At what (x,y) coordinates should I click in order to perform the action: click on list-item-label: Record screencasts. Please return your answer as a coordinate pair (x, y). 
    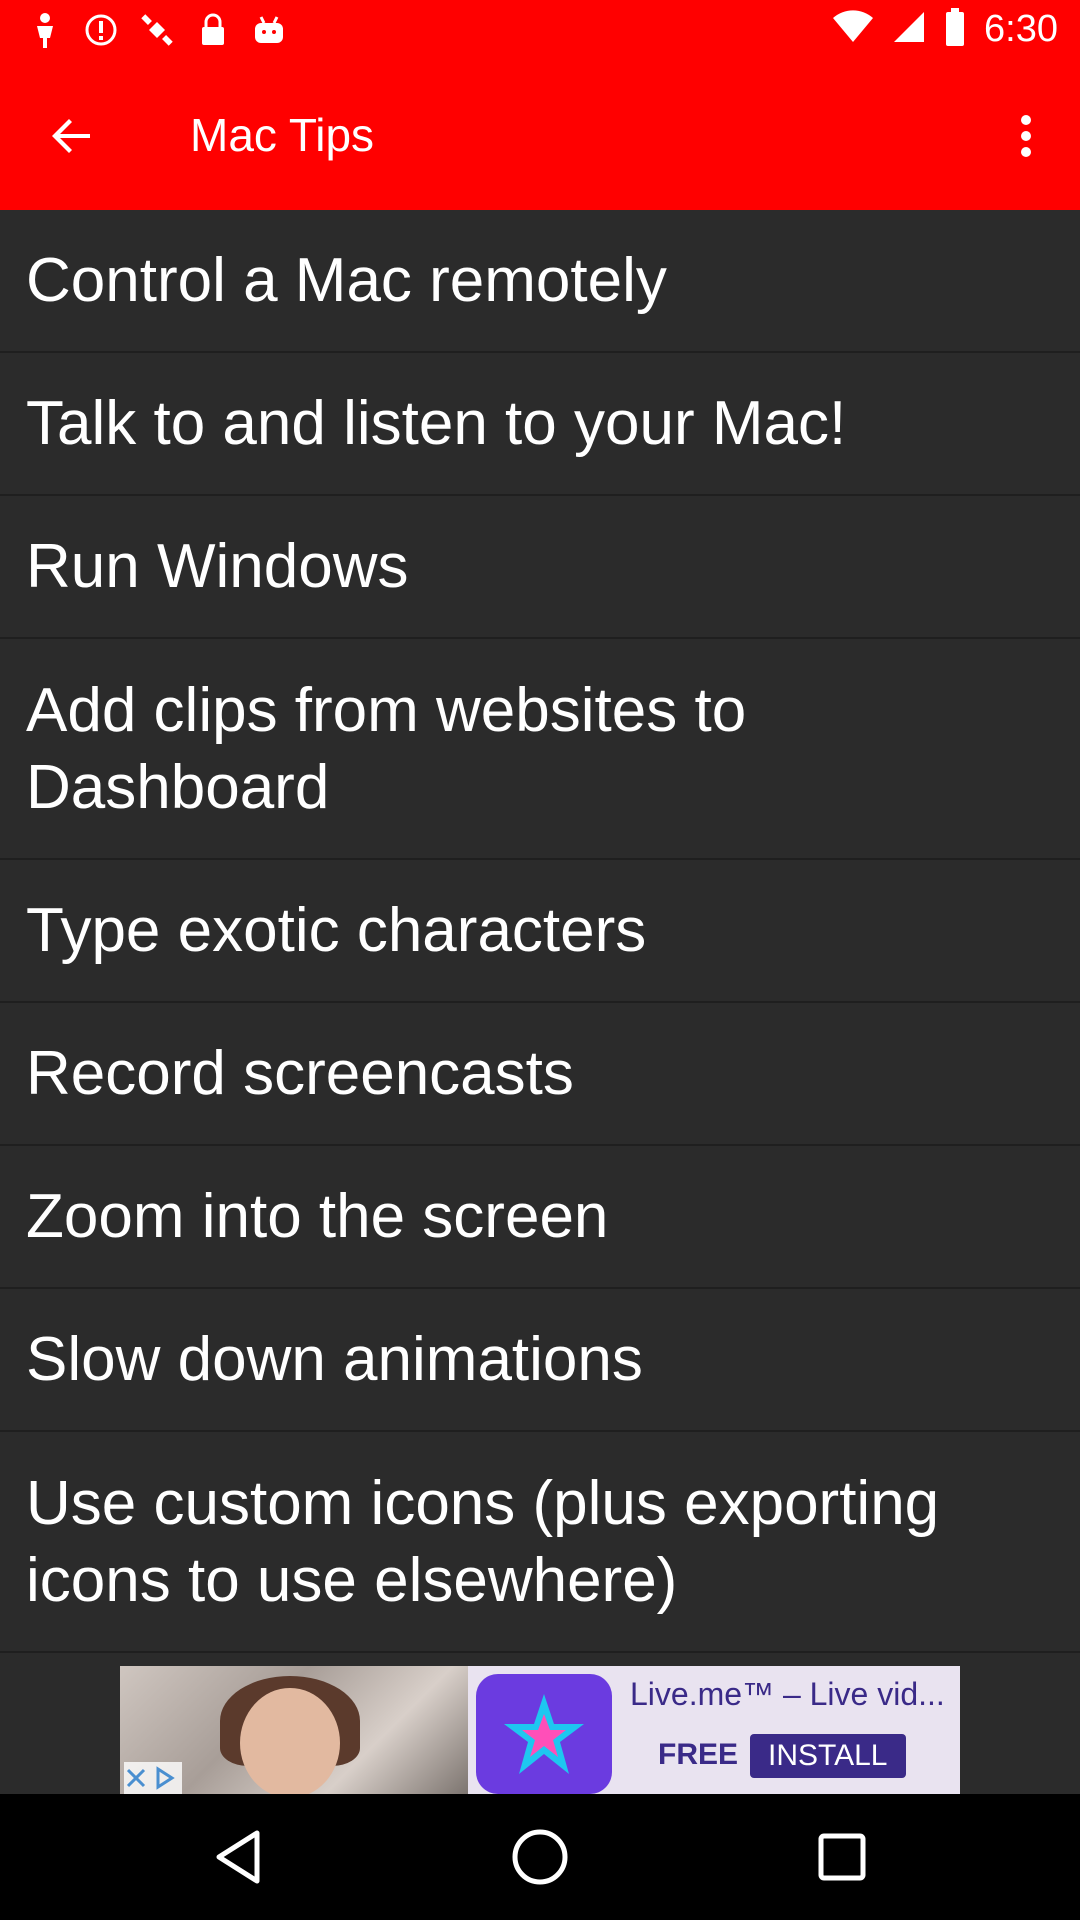
    Looking at the image, I should click on (300, 1073).